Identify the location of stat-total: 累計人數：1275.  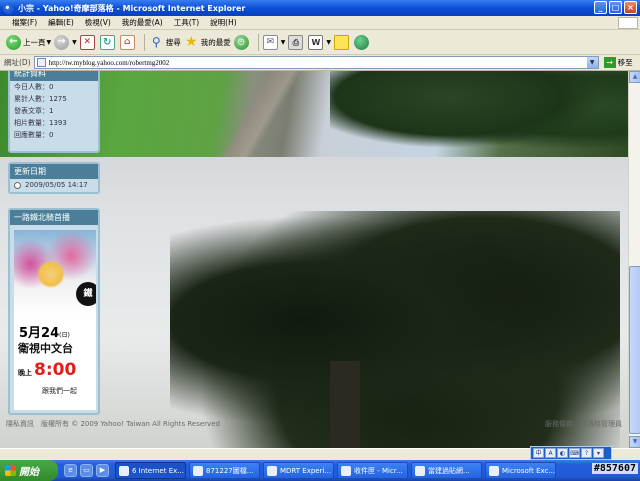
(40, 99).